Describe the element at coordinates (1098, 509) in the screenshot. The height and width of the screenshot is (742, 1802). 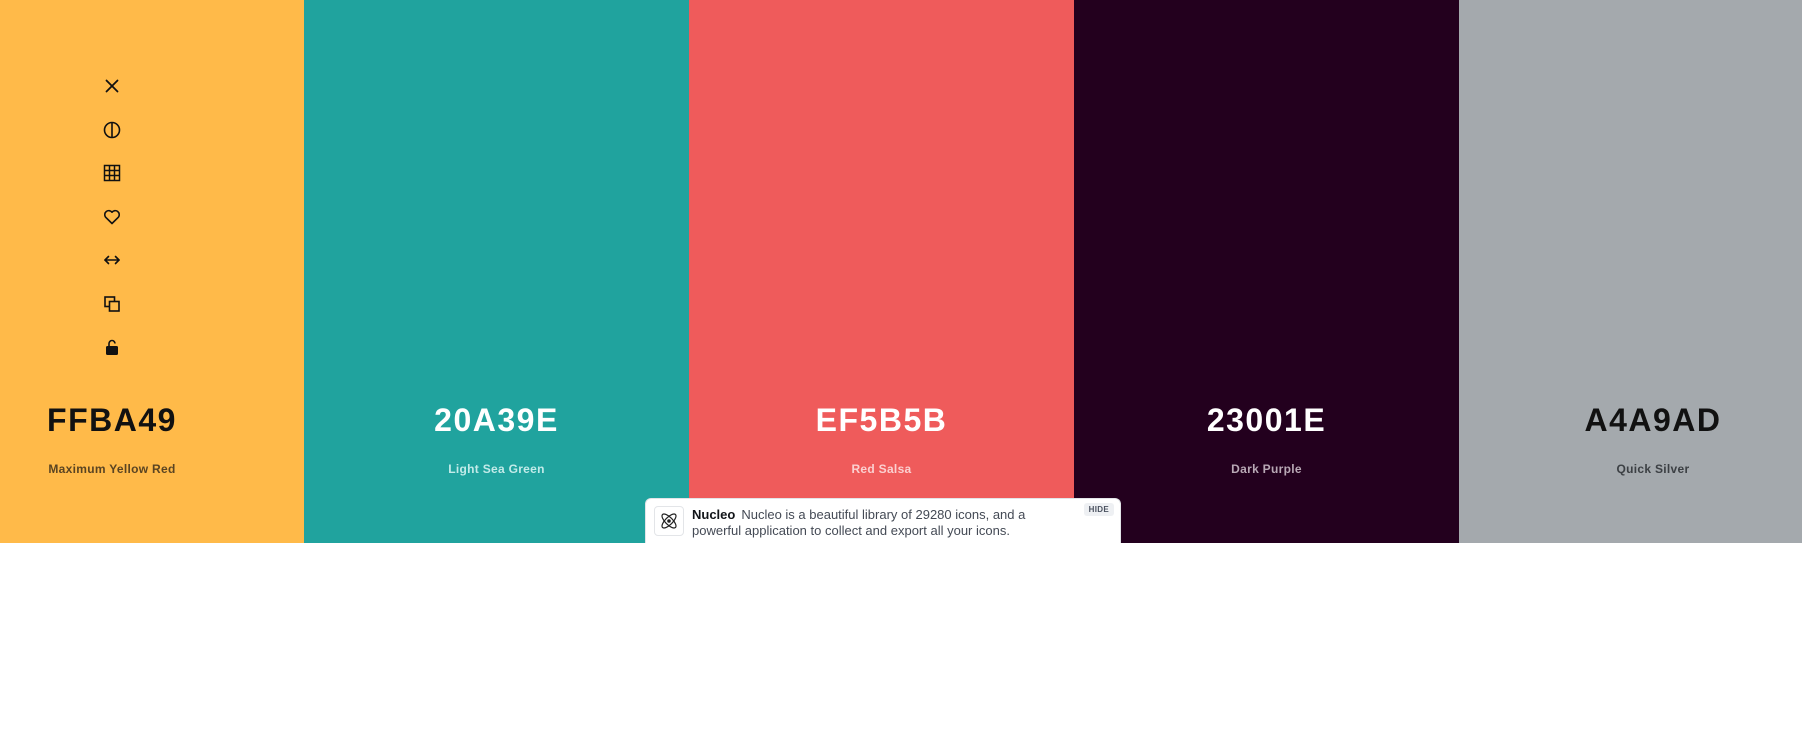
I see `hide-button: HIDE` at that location.